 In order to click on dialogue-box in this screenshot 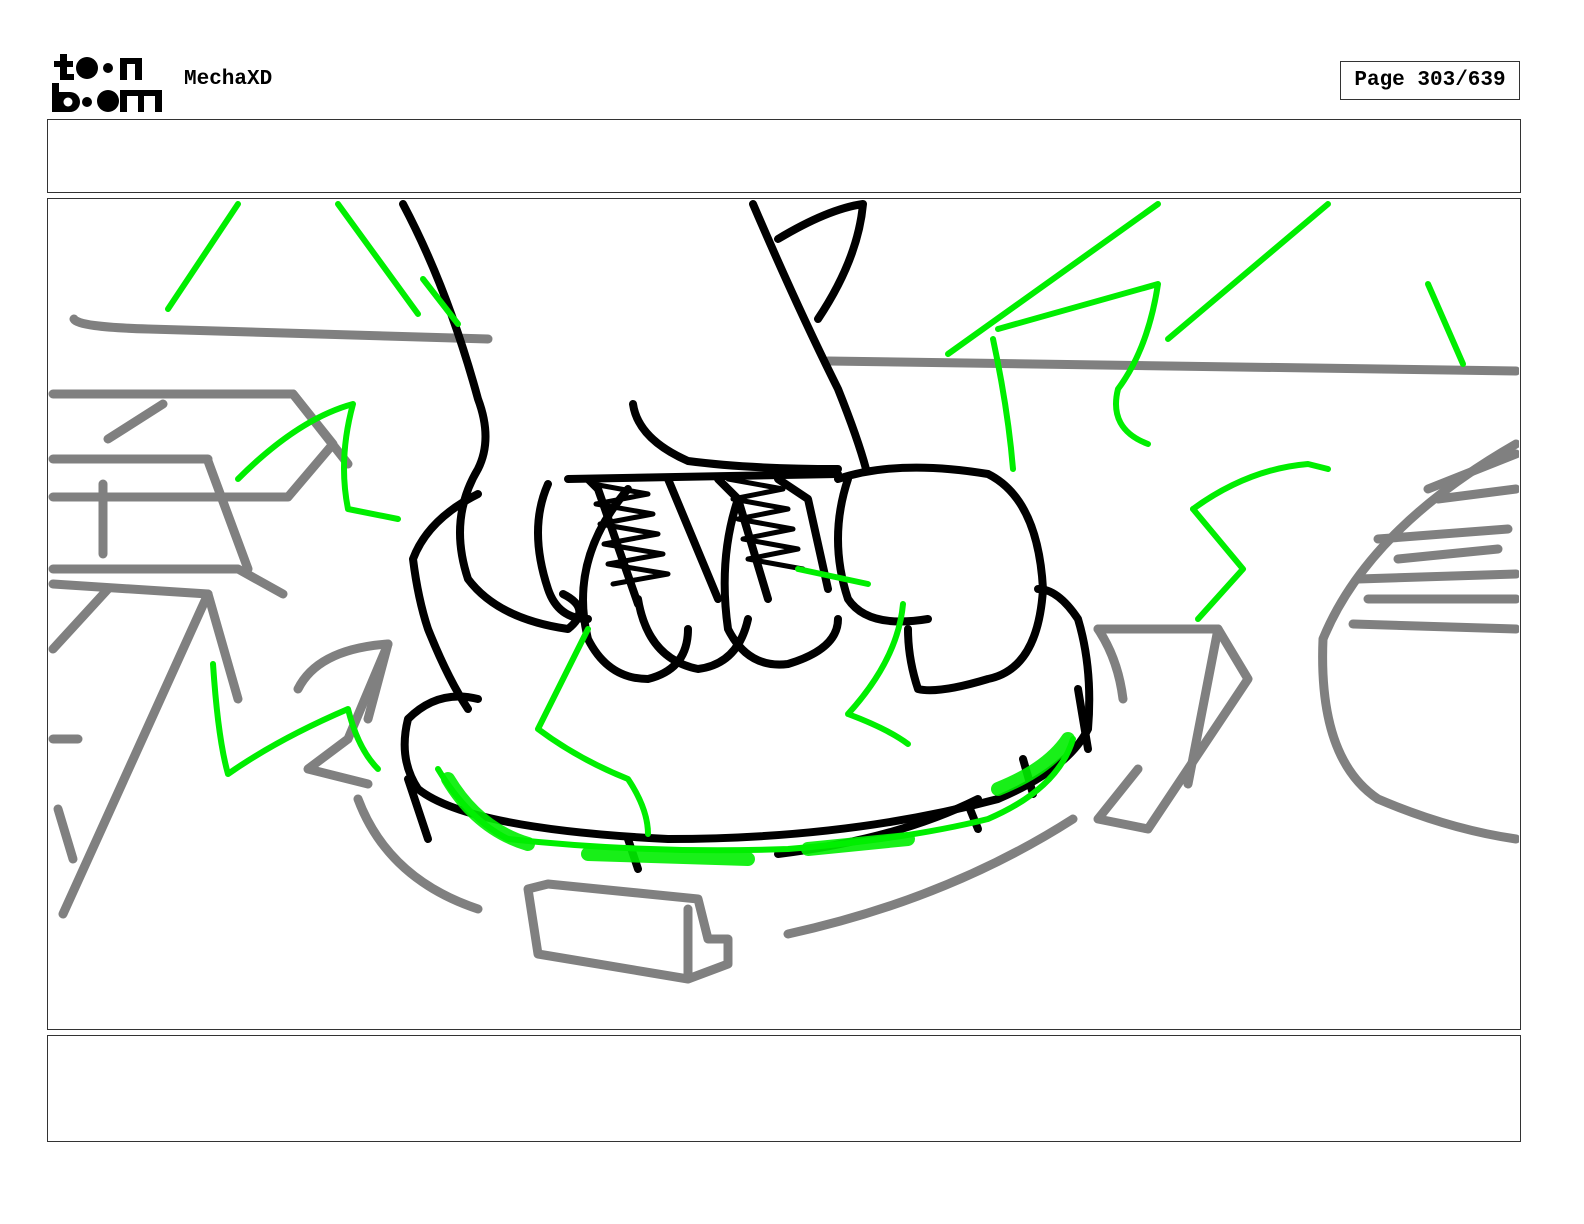, I will do `click(784, 156)`.